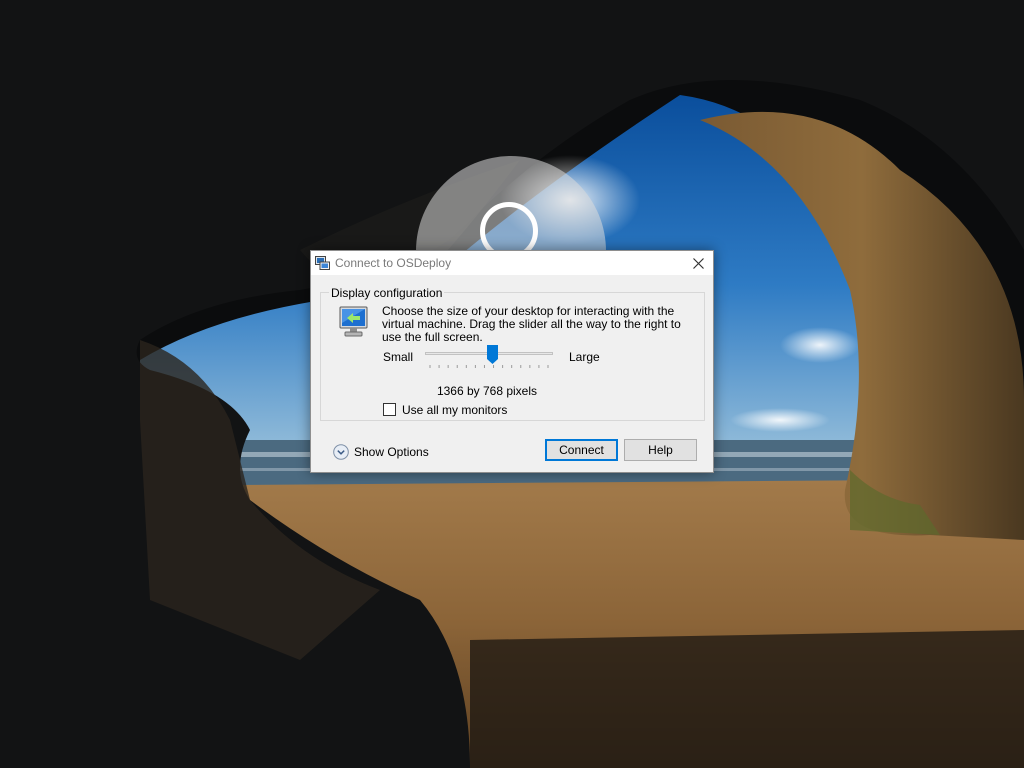  Describe the element at coordinates (584, 357) in the screenshot. I see `slider-max-label: Large` at that location.